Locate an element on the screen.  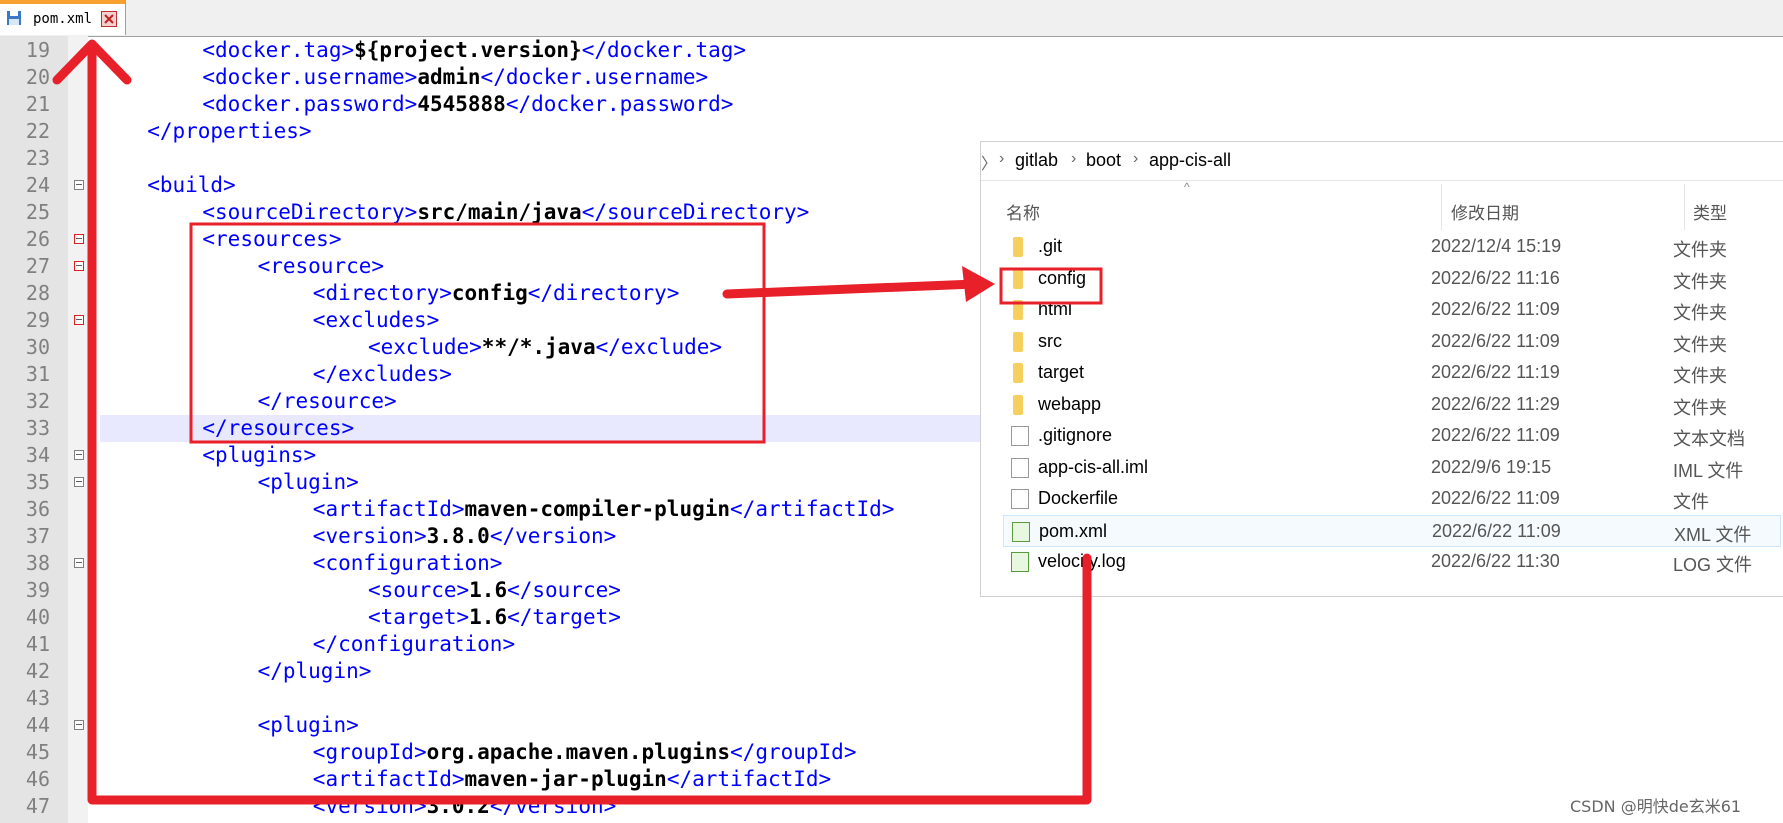
code-line: 43 is located at coordinates (891, 698).